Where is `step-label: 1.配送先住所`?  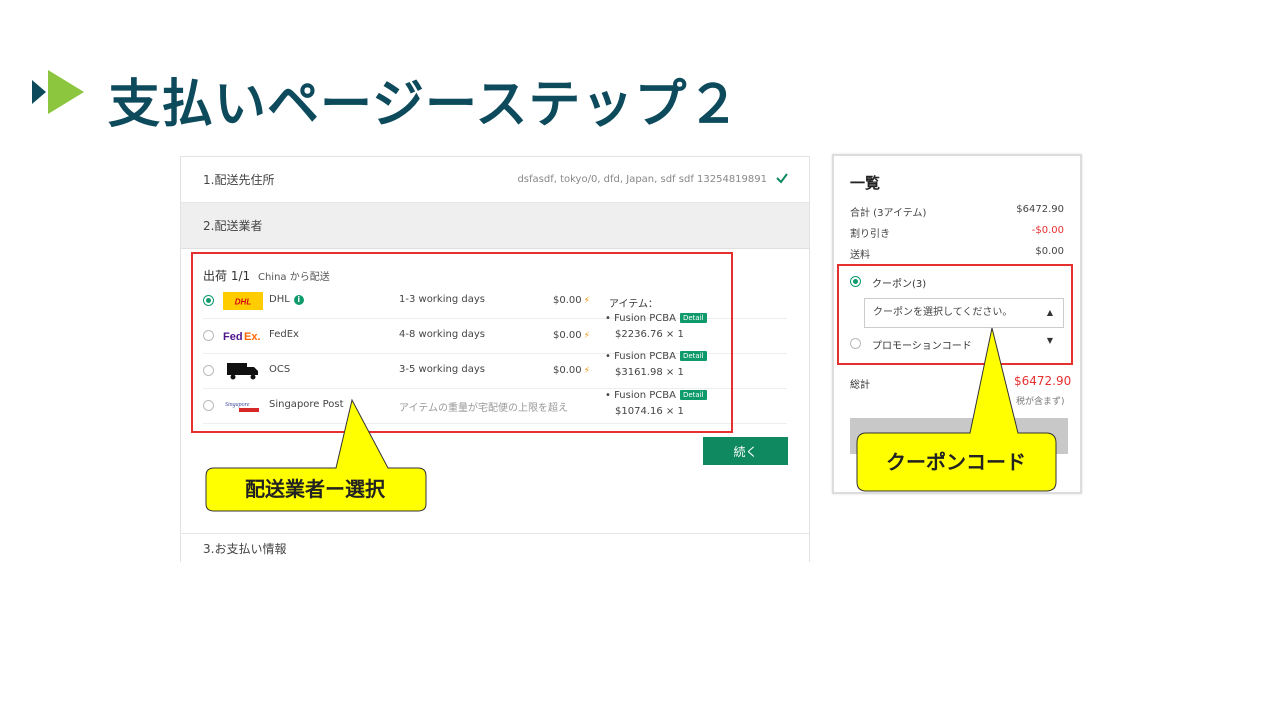 step-label: 1.配送先住所 is located at coordinates (239, 180).